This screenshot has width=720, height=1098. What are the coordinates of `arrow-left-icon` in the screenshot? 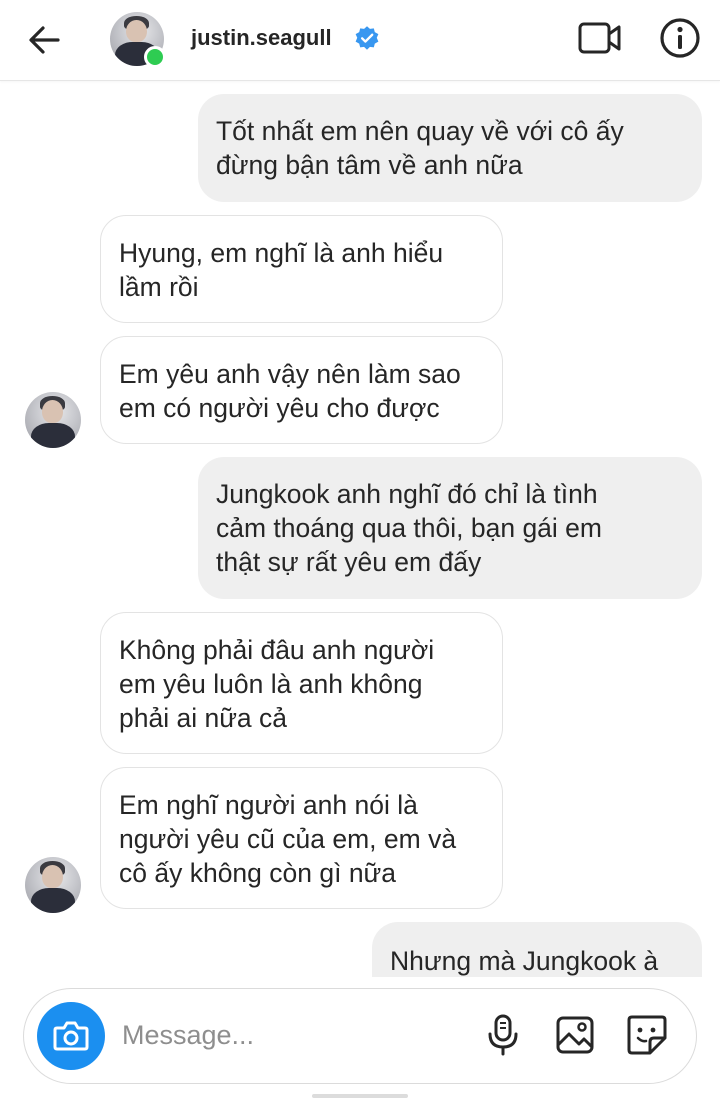 It's located at (44, 40).